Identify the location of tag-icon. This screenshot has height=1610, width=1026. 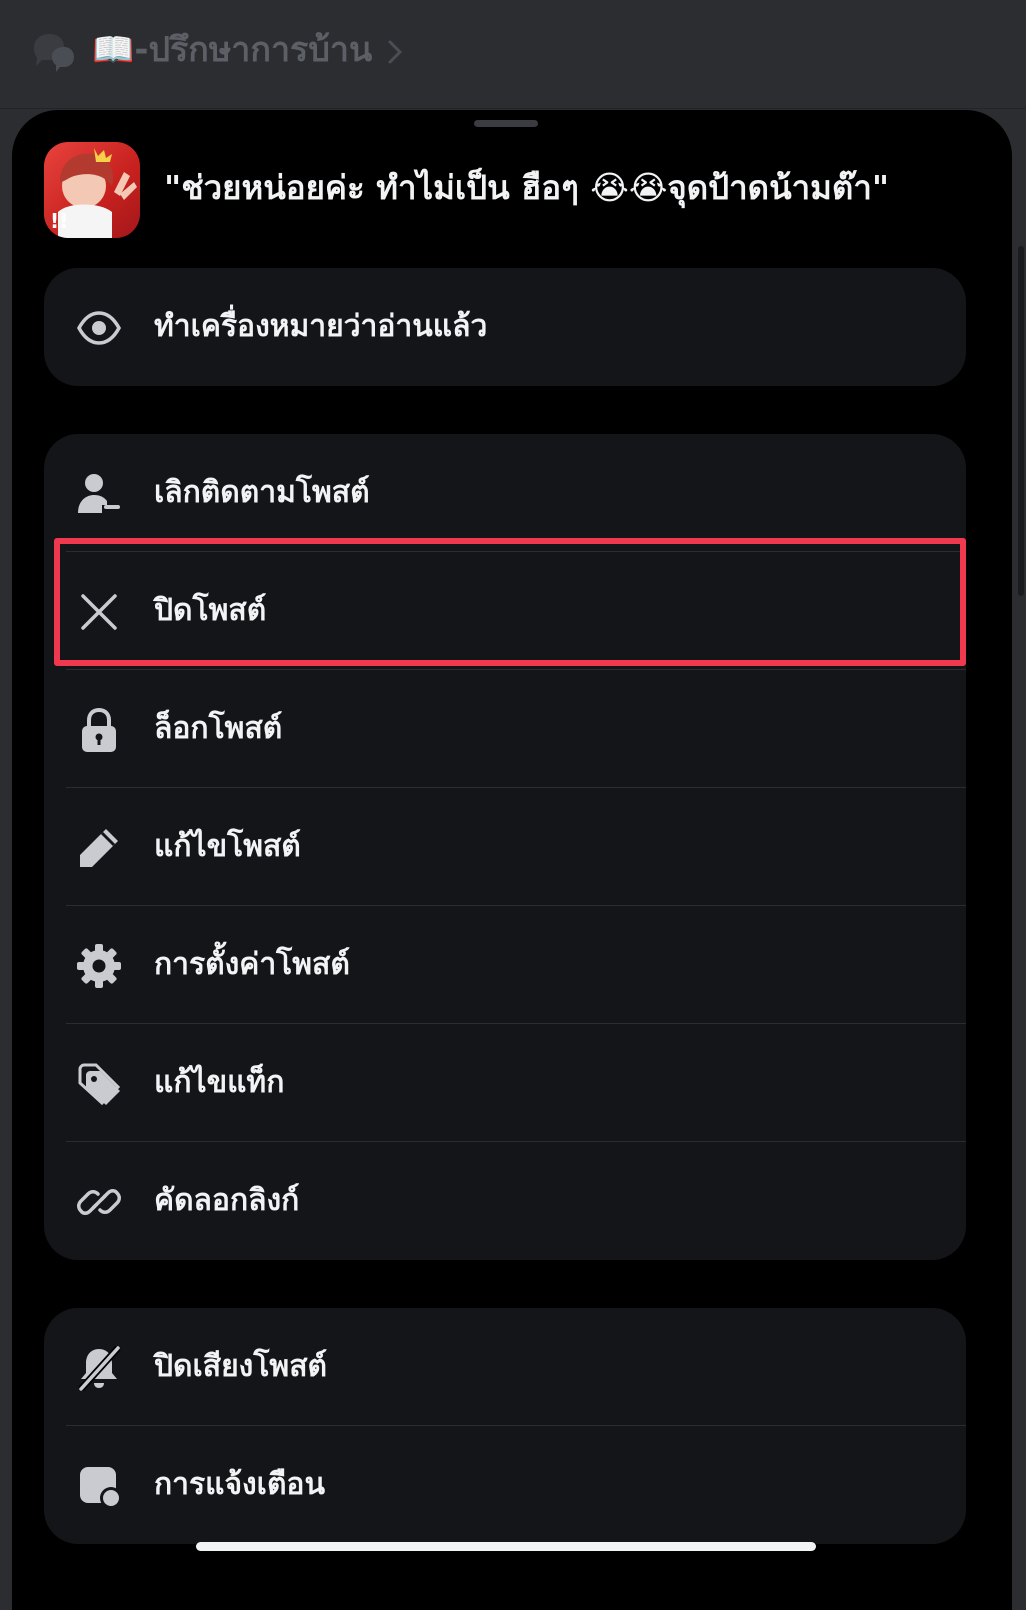
(99, 1084).